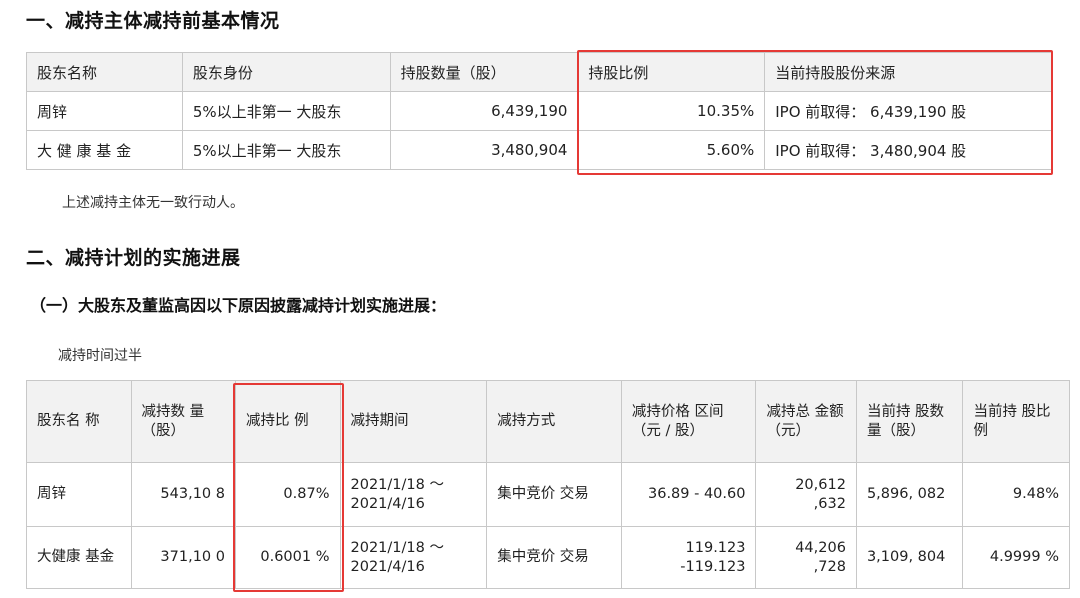 Image resolution: width=1080 pixels, height=598 pixels. What do you see at coordinates (908, 72) in the screenshot?
I see `header-cell: 当前持股股份来源` at bounding box center [908, 72].